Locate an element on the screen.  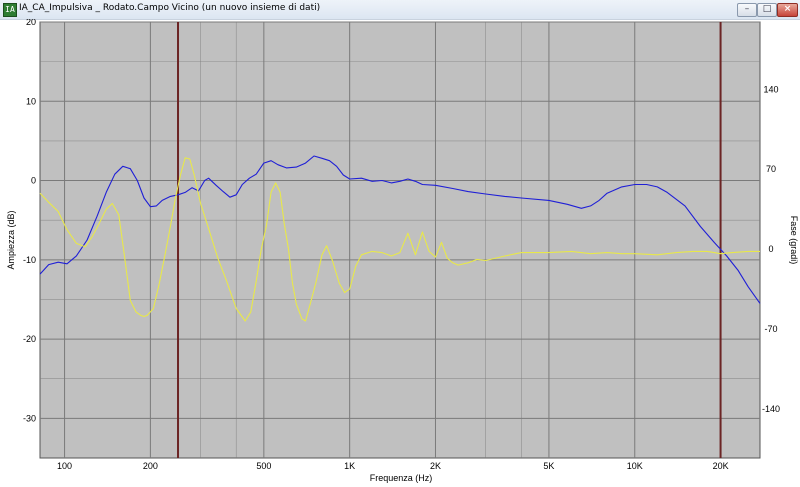
app-icon: IA is located at coordinates (10, 10).